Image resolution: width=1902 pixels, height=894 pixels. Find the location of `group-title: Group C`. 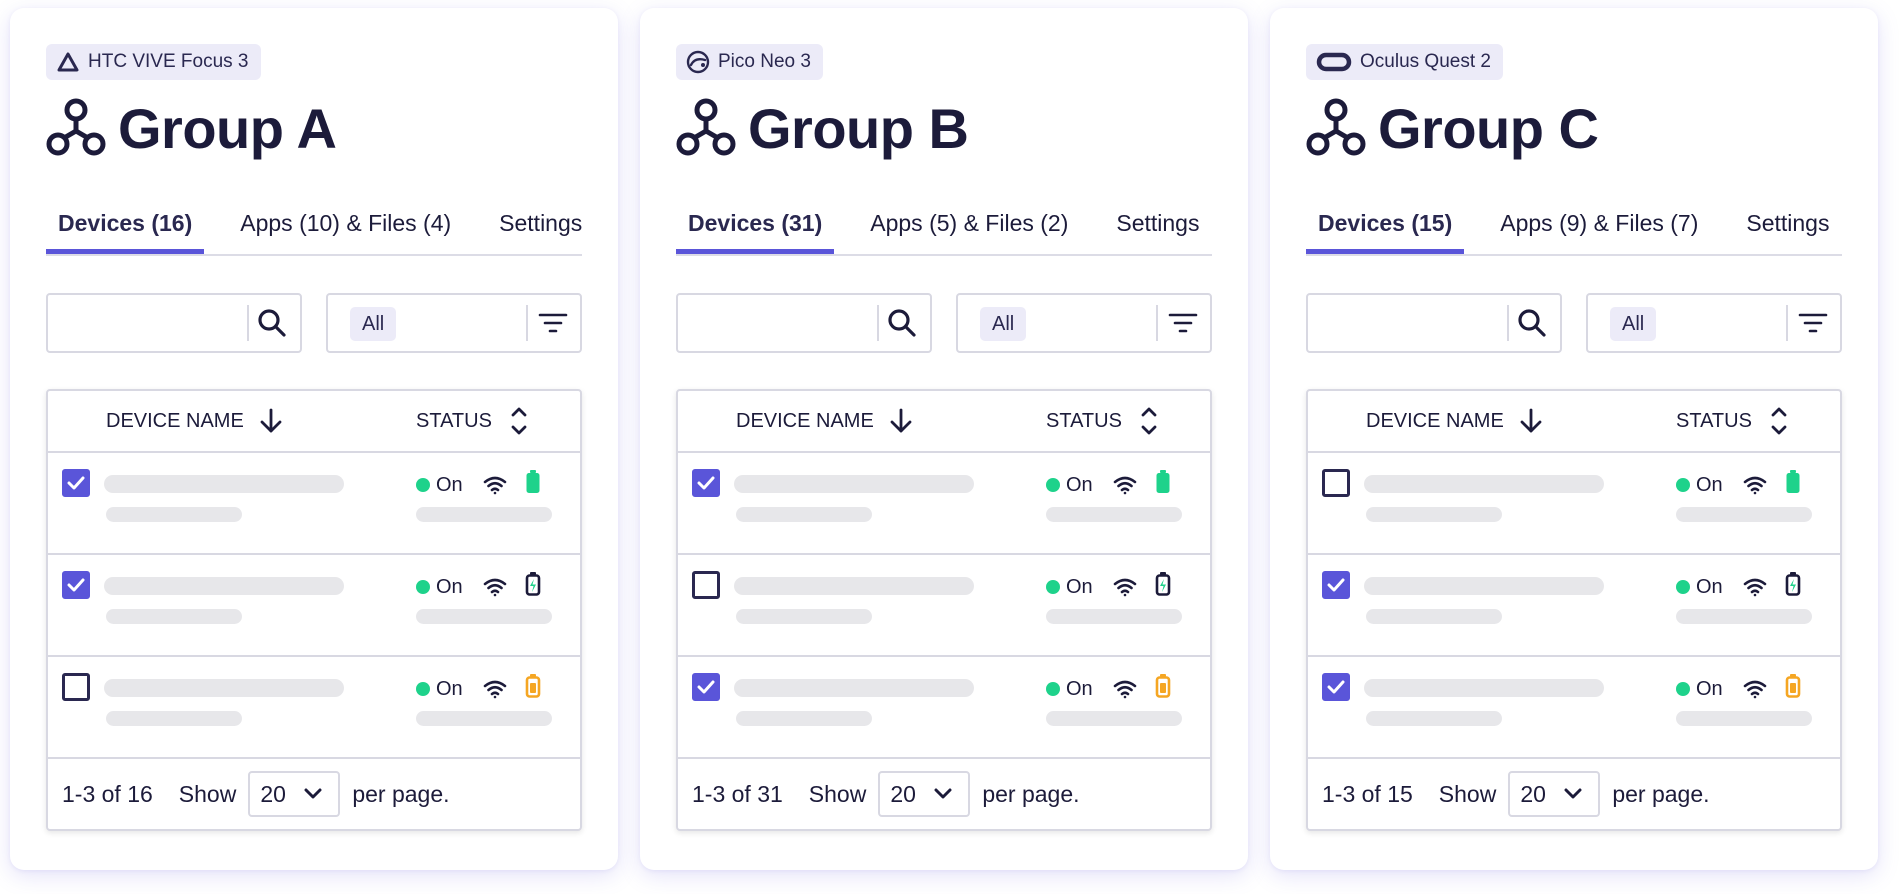

group-title: Group C is located at coordinates (1574, 128).